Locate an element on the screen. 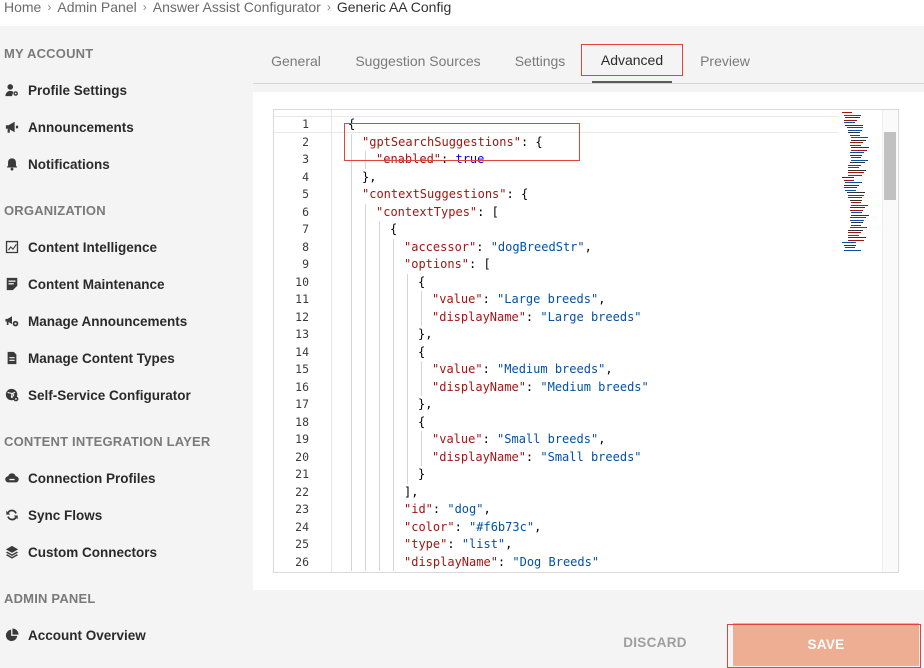 The image size is (924, 668). json-string: "dog" is located at coordinates (465, 509).